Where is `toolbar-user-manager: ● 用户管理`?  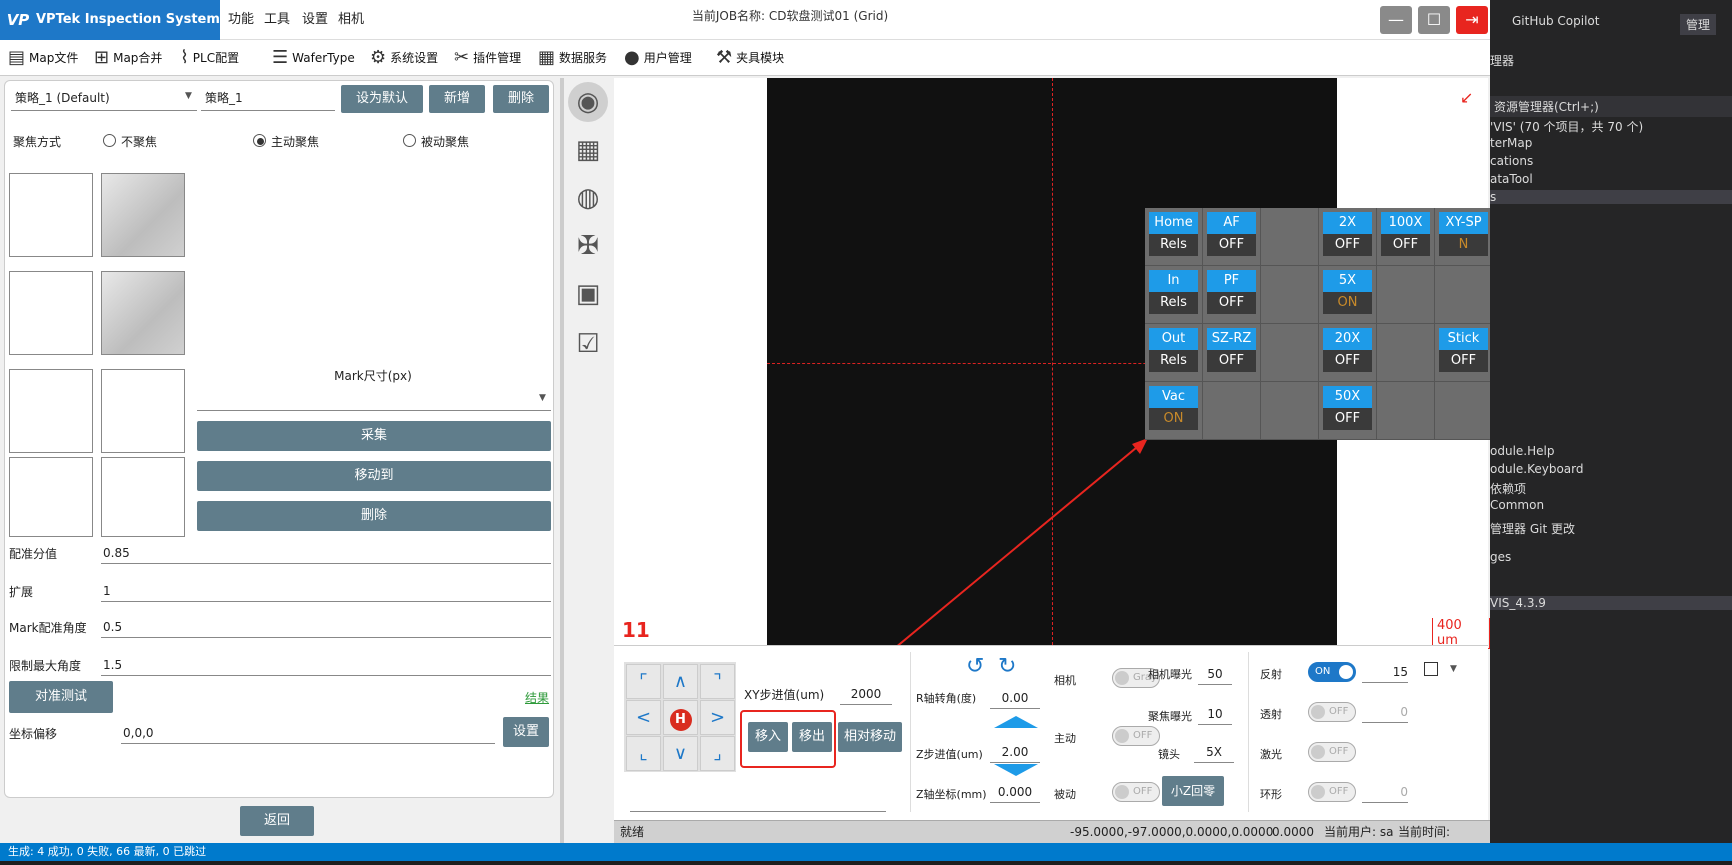 toolbar-user-manager: ● 用户管理 is located at coordinates (658, 58).